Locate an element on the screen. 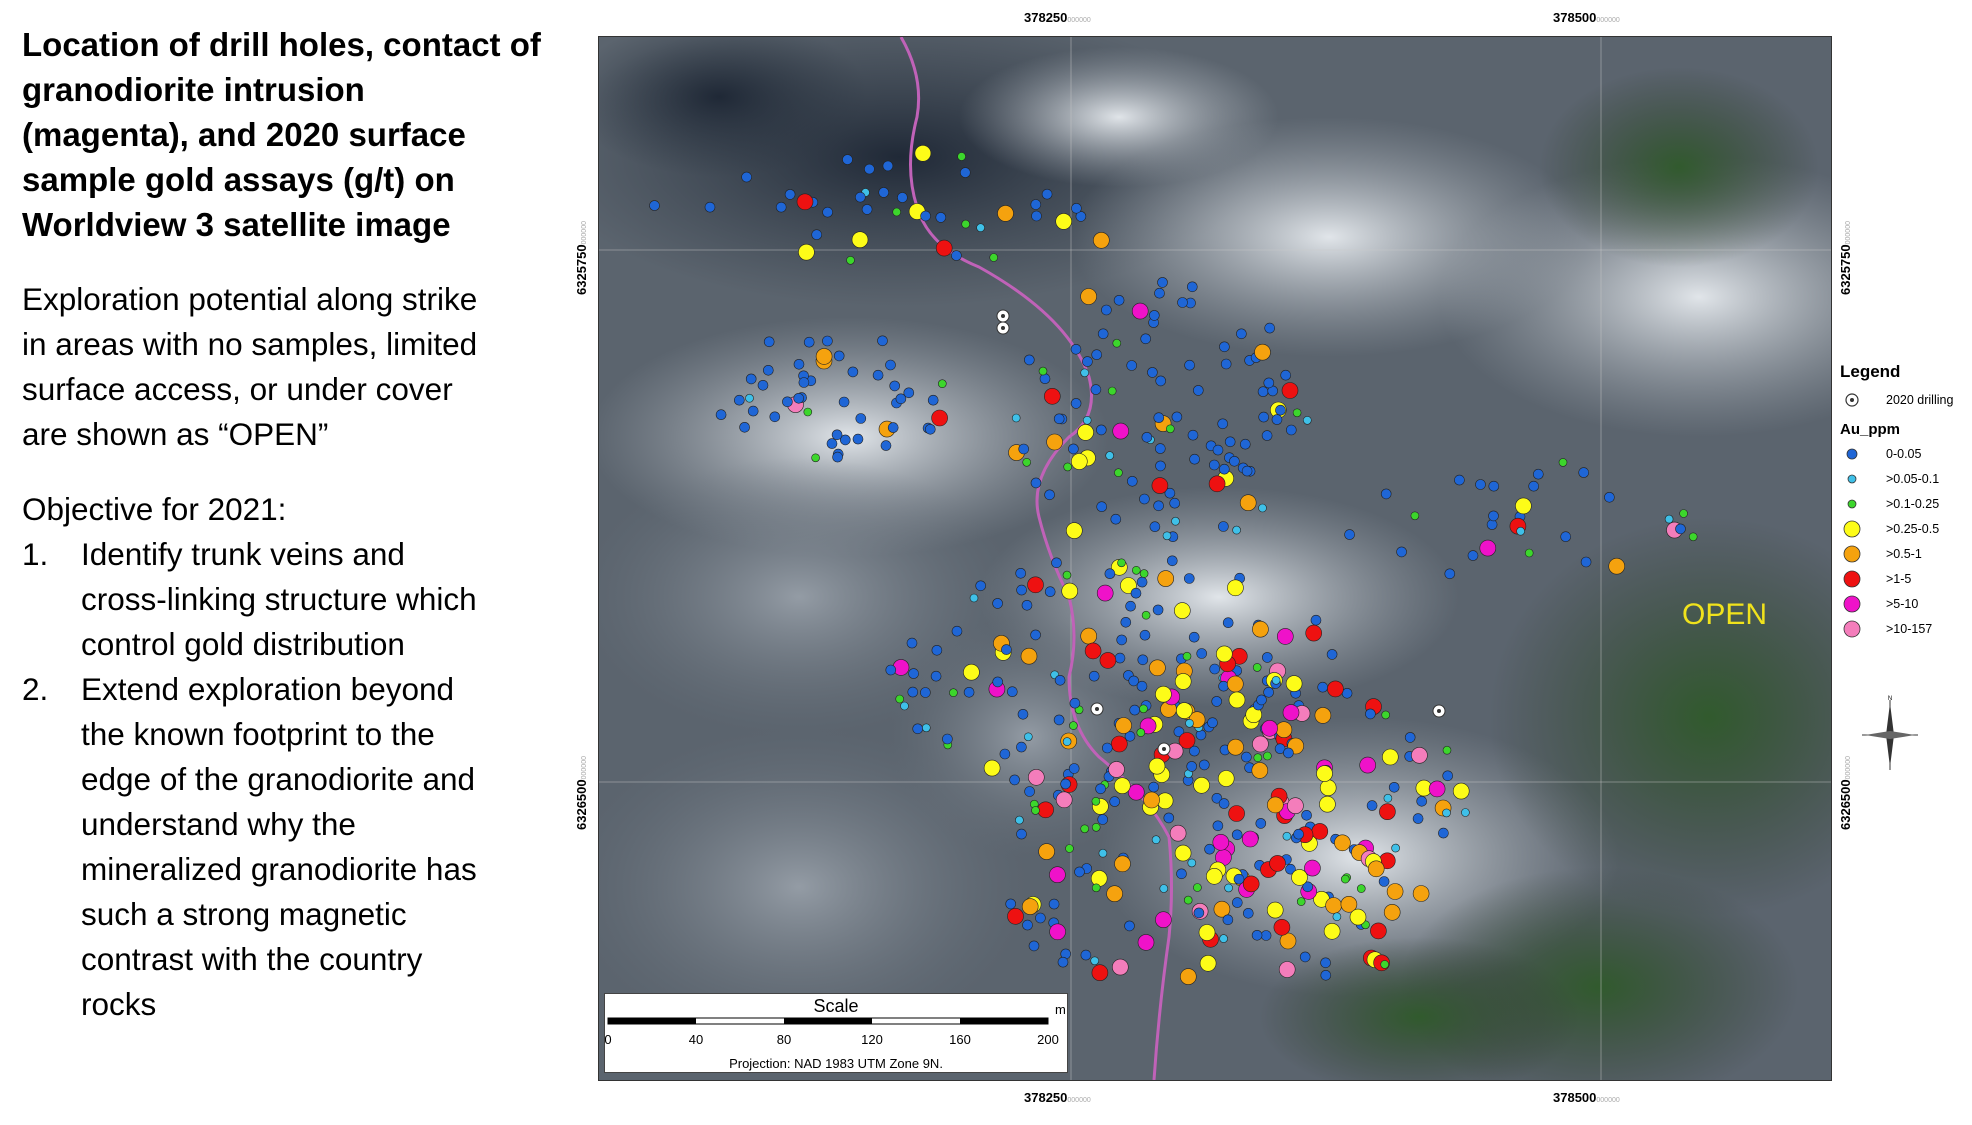 Image resolution: width=1972 pixels, height=1125 pixels. legend-swatch is located at coordinates (1852, 504).